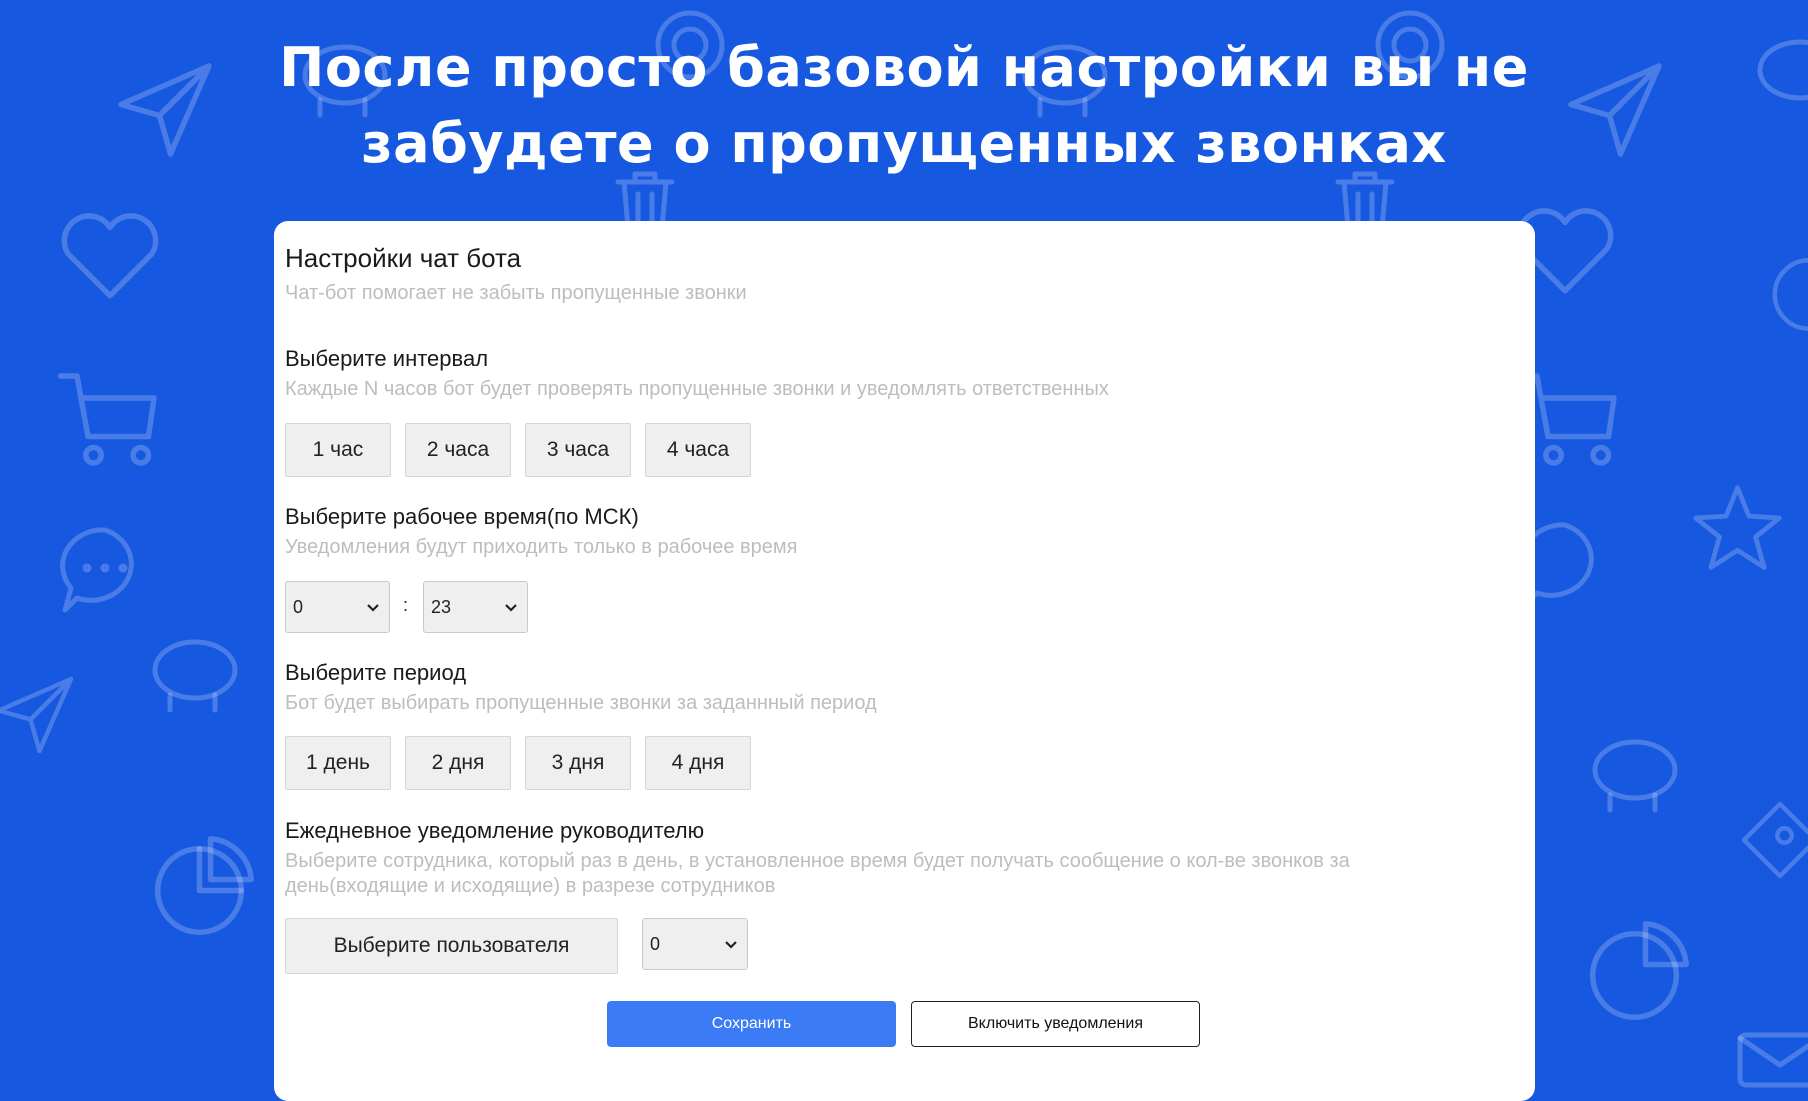  I want to click on period-option-1: 1 день, so click(338, 763).